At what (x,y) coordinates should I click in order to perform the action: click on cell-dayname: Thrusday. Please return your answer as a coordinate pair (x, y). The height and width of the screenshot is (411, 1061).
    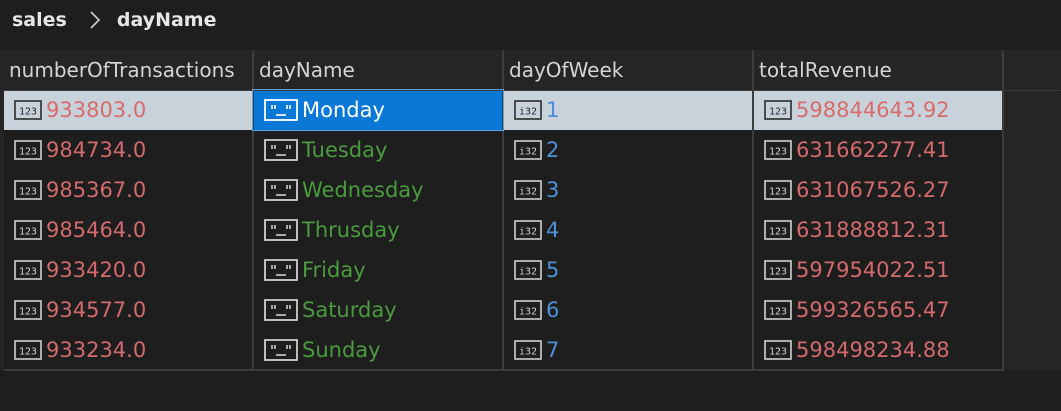
    Looking at the image, I should click on (378, 230).